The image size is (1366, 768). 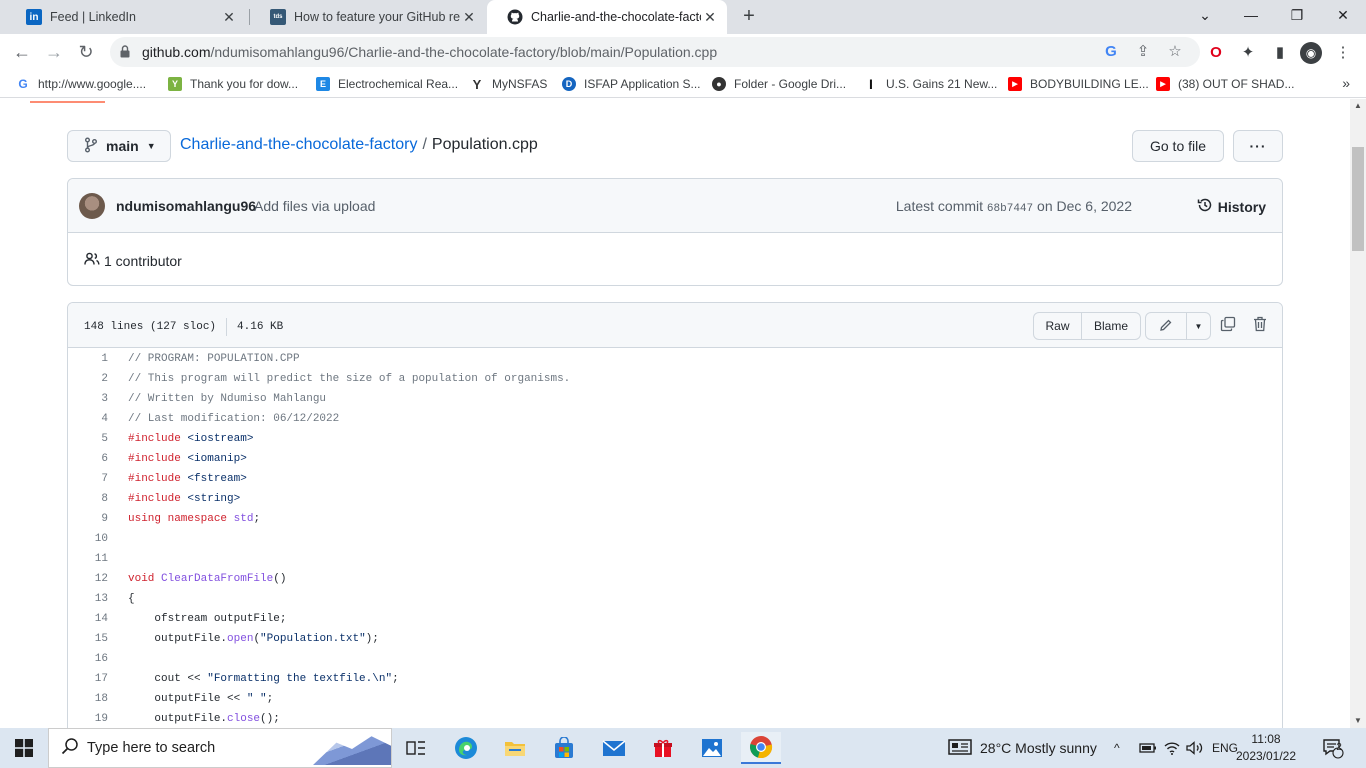 I want to click on line-number: 3, so click(x=88, y=399).